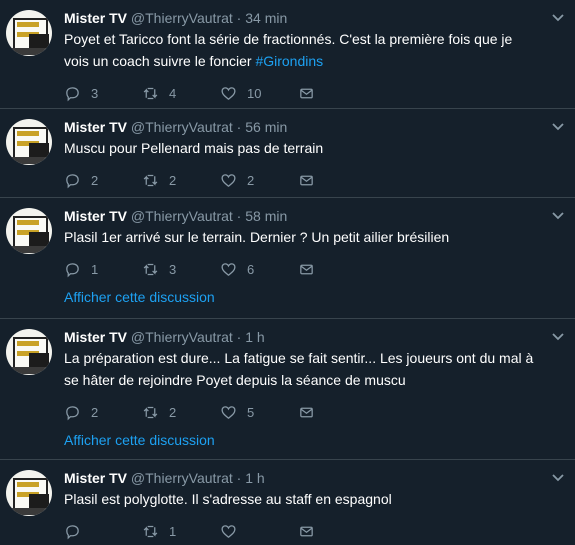  What do you see at coordinates (302, 216) in the screenshot?
I see `tweet-header: Mister TV @ThierryVautrat · 58 min` at bounding box center [302, 216].